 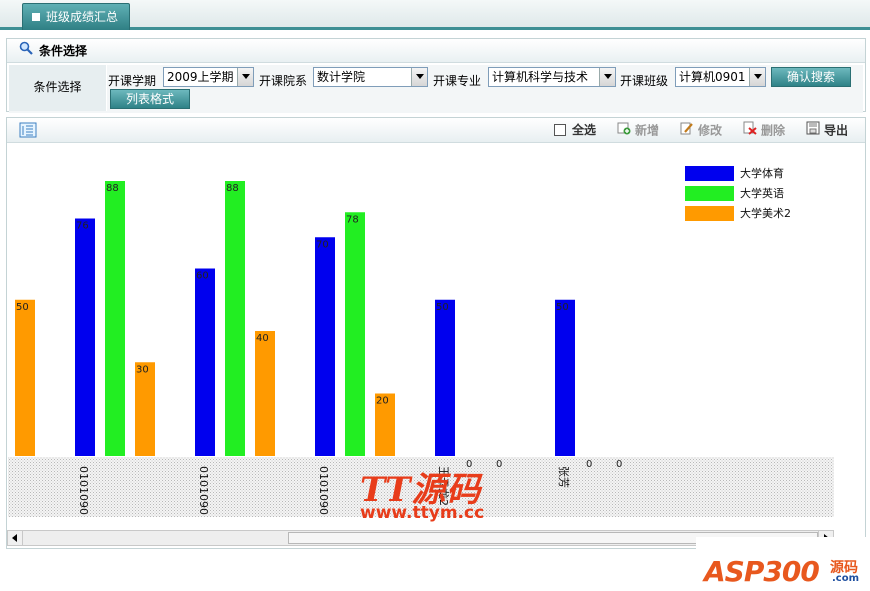 I want to click on asp300-watermark: ASP300 源码 .com, so click(x=783, y=564).